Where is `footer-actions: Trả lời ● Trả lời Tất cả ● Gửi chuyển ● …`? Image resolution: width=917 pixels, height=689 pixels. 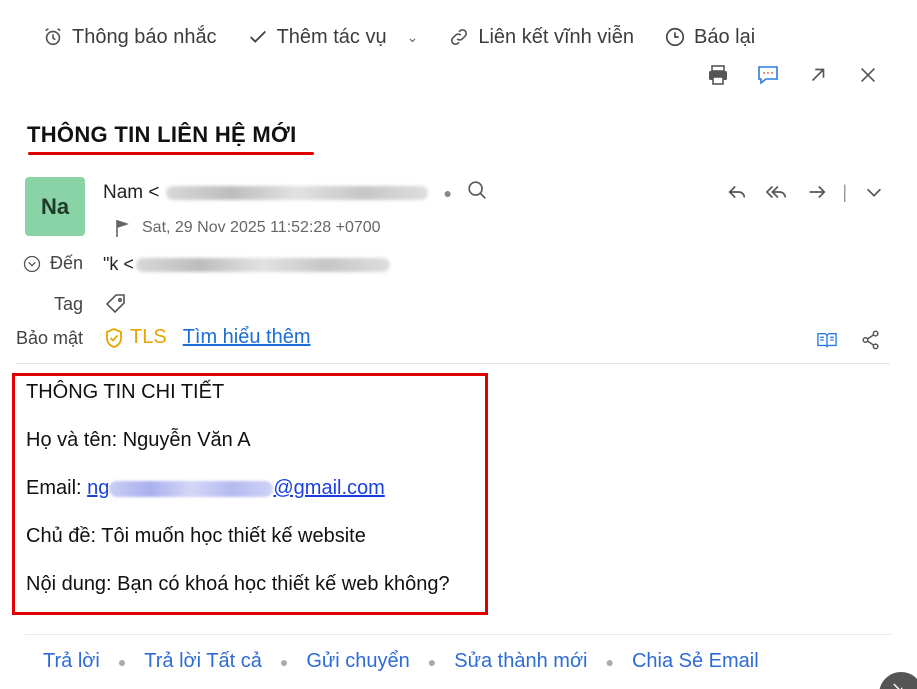
footer-actions: Trả lời ● Trả lời Tất cả ● Gửi chuyển ● … is located at coordinates (401, 661).